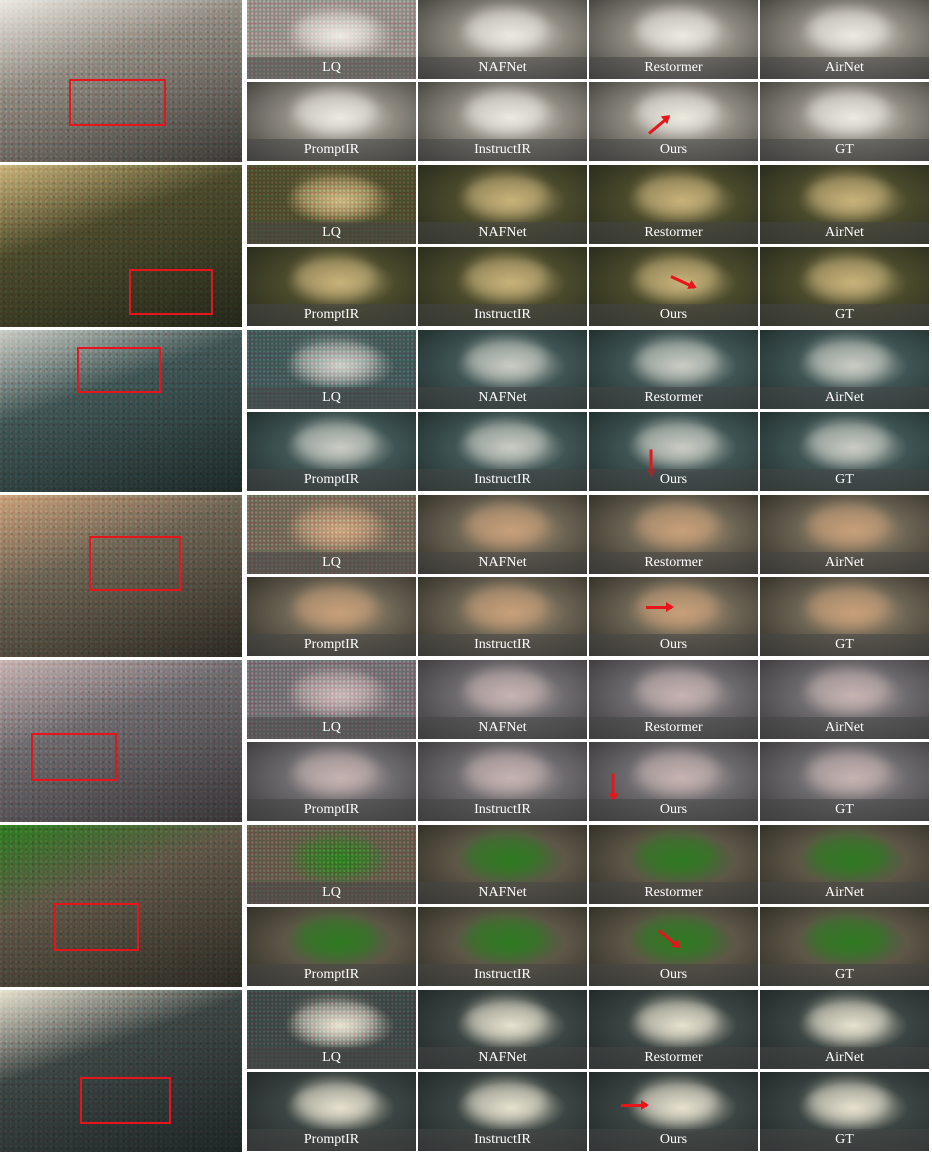 The image size is (932, 1160). What do you see at coordinates (96, 927) in the screenshot?
I see `zoom-region-box` at bounding box center [96, 927].